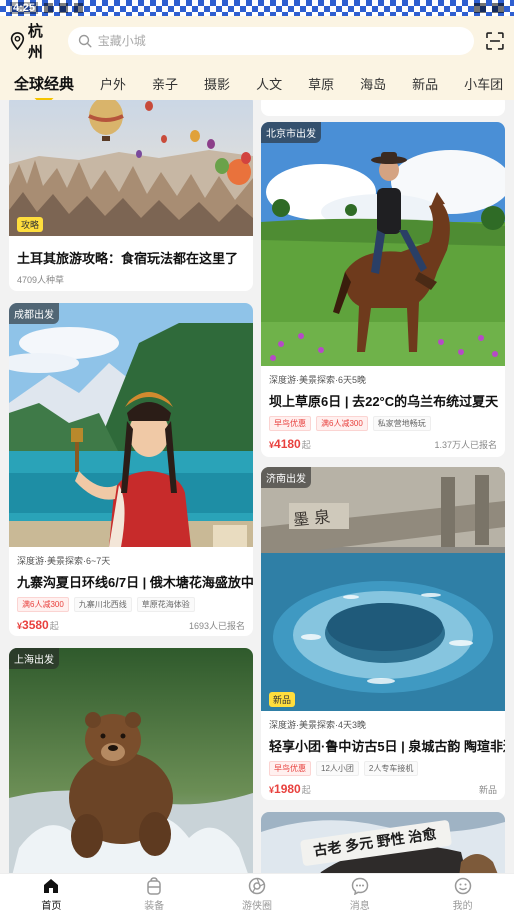  I want to click on notification-icon, so click(79, 8).